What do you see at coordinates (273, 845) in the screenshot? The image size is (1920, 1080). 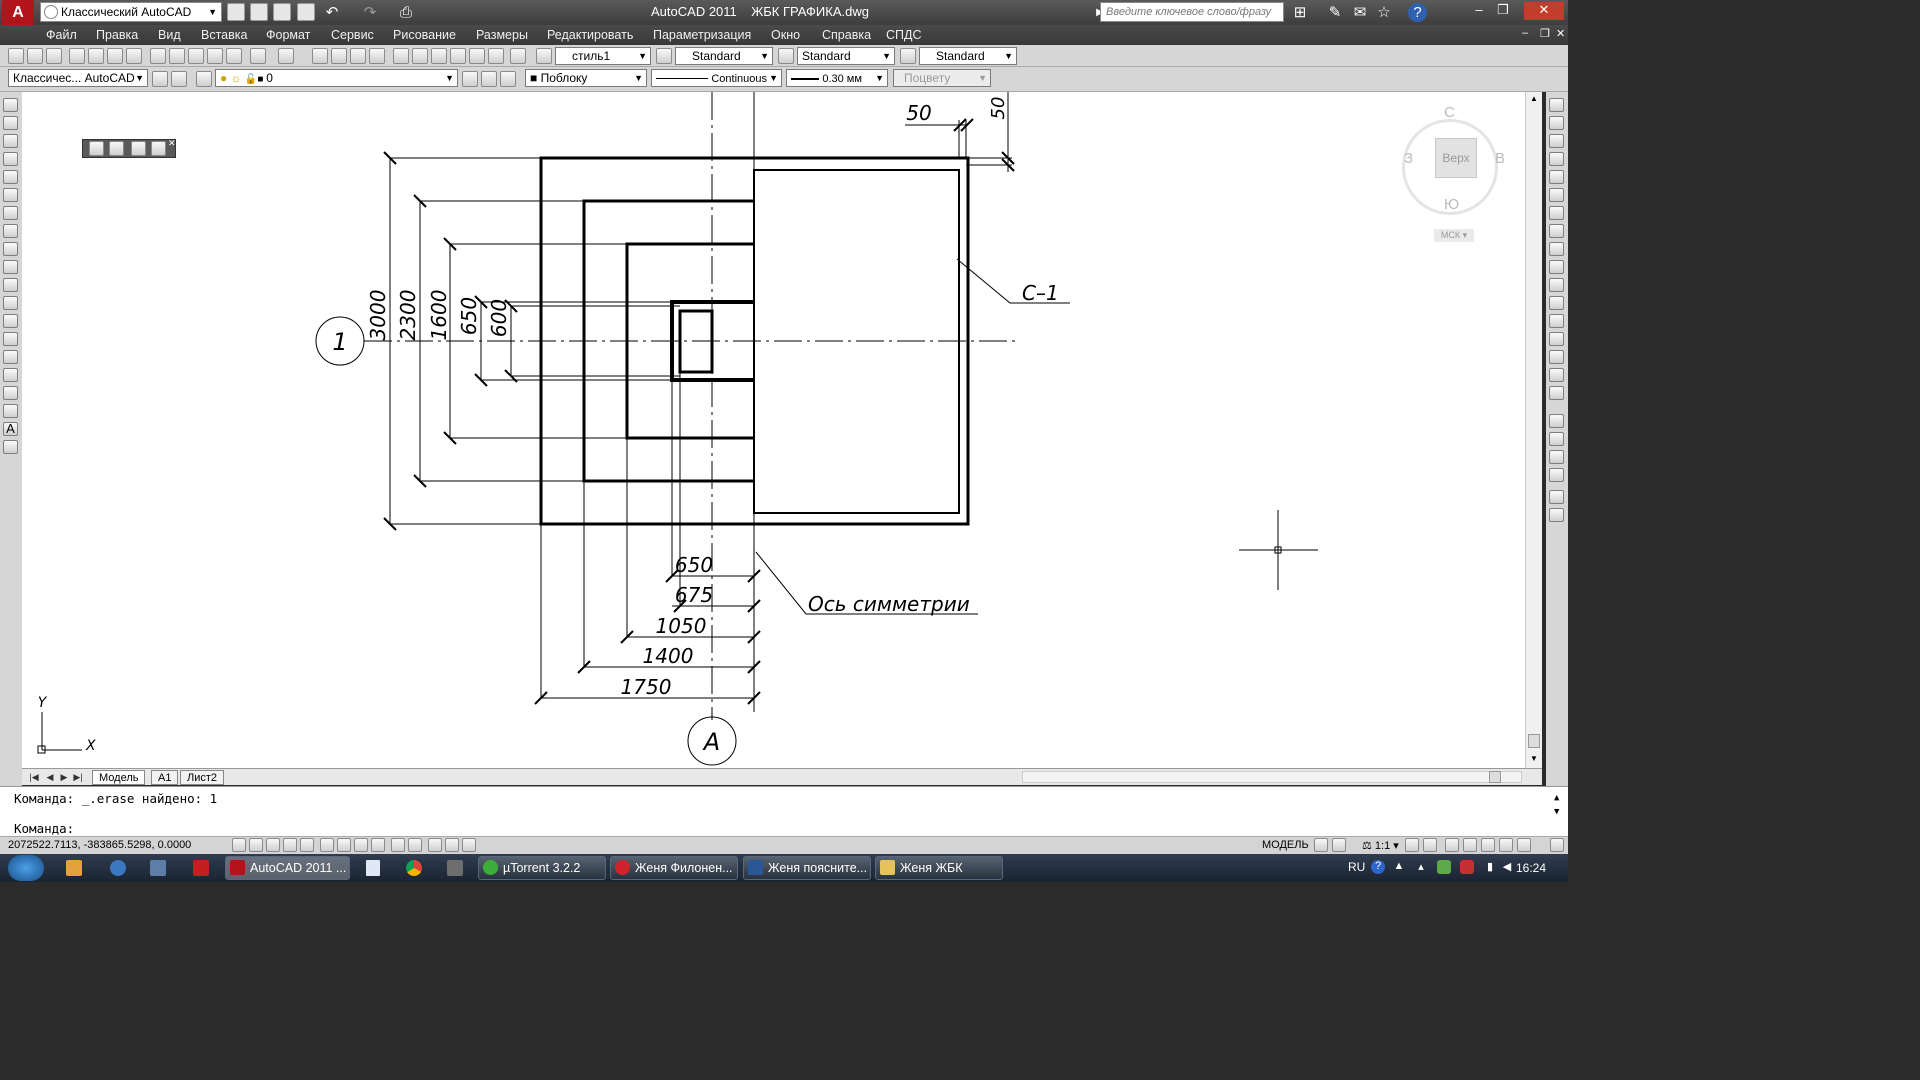 I see `grid-icon` at bounding box center [273, 845].